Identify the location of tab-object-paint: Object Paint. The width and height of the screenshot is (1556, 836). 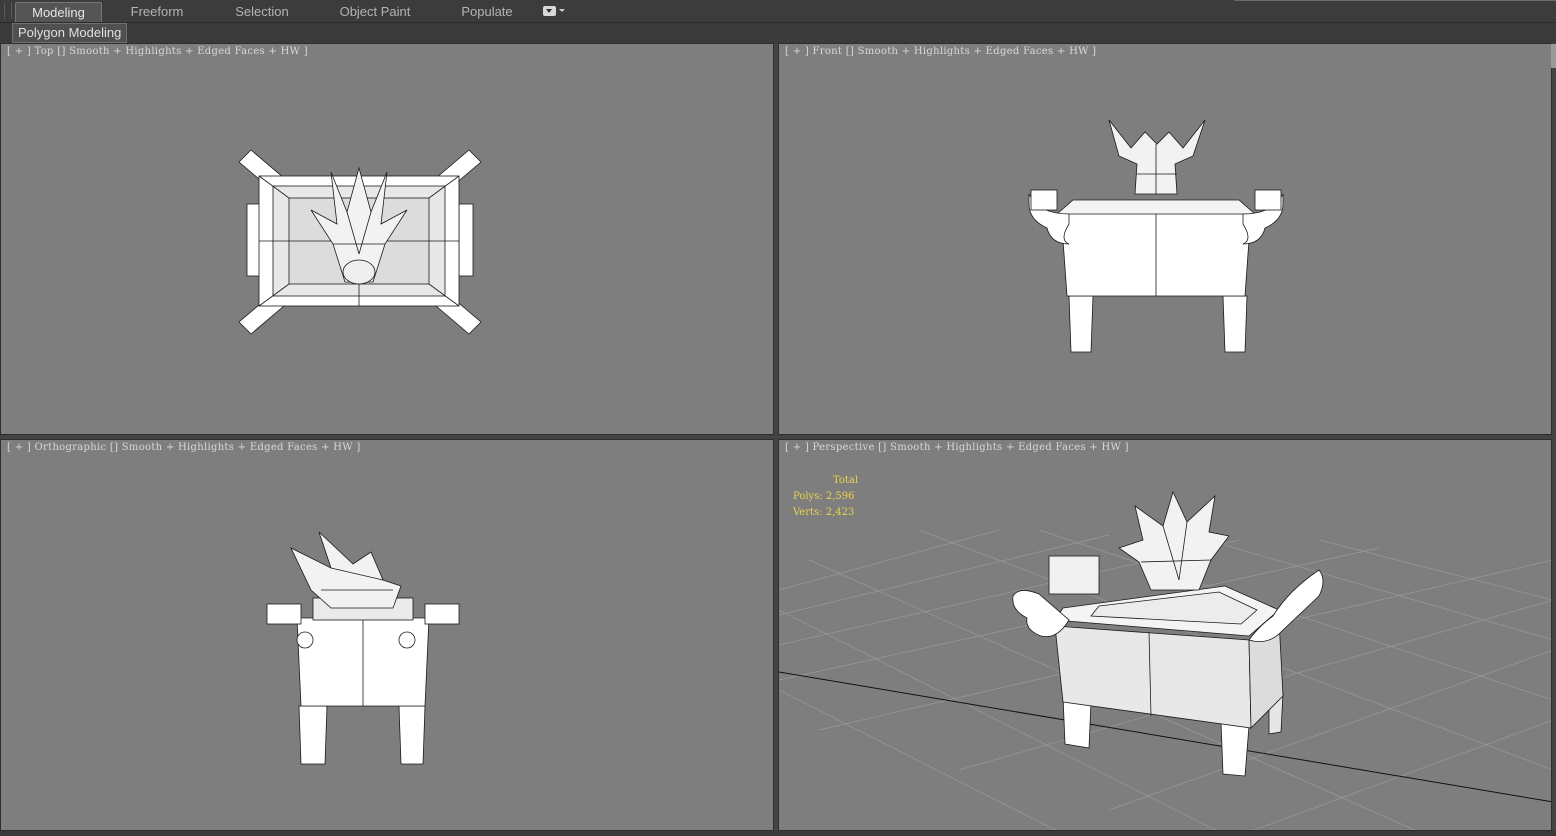
(375, 11).